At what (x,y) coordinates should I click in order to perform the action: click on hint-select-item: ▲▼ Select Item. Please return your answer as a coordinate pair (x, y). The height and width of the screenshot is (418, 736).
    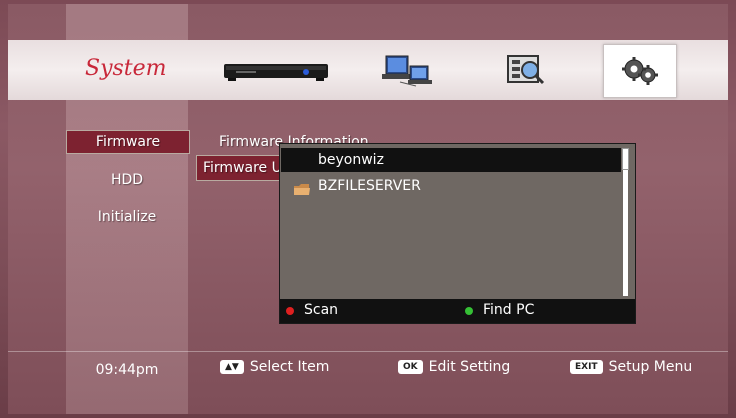
    Looking at the image, I should click on (274, 367).